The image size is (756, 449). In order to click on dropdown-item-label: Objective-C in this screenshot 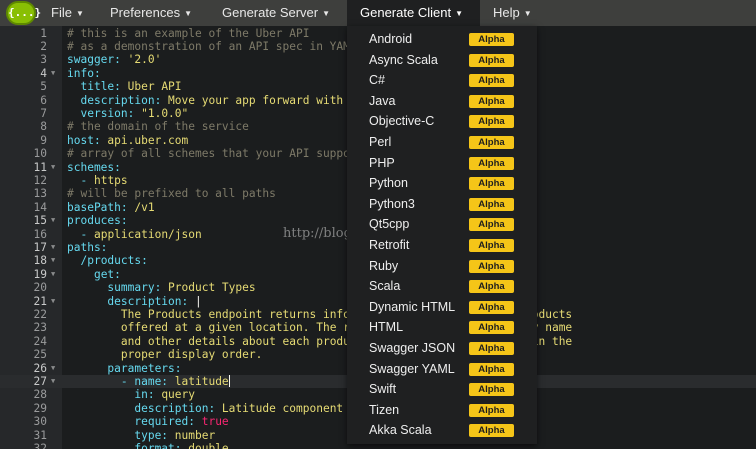, I will do `click(402, 121)`.